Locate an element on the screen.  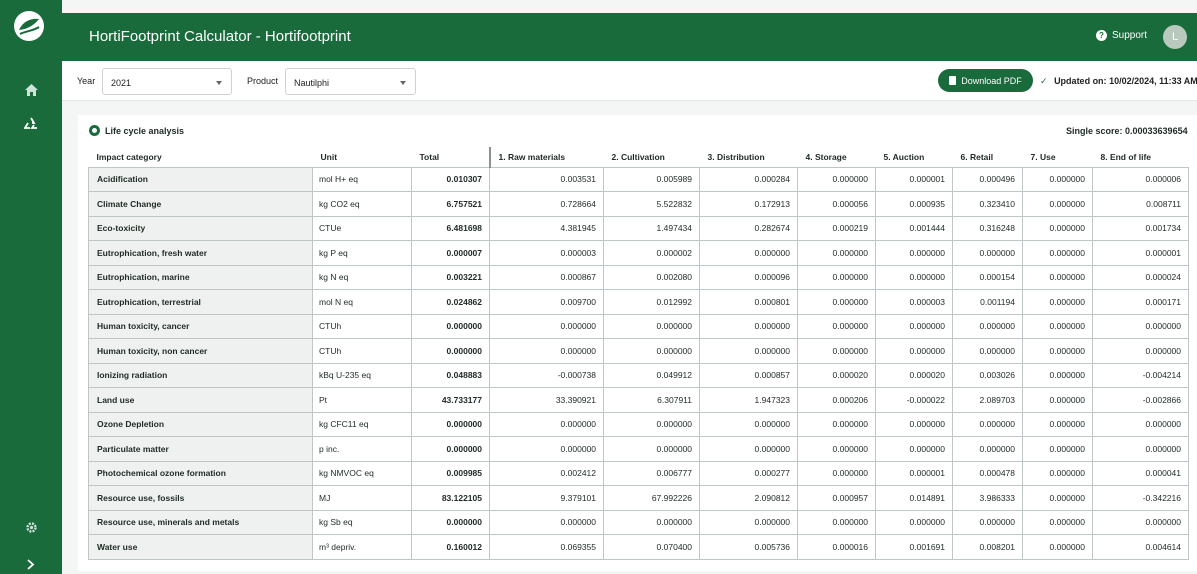
support-link: ? Support is located at coordinates (1121, 35).